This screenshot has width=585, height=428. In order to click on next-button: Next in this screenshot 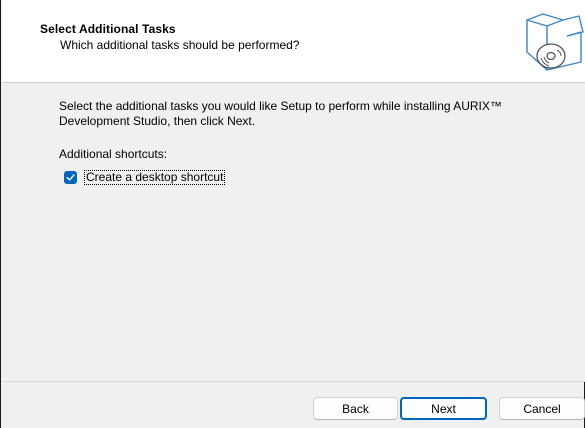, I will do `click(443, 408)`.